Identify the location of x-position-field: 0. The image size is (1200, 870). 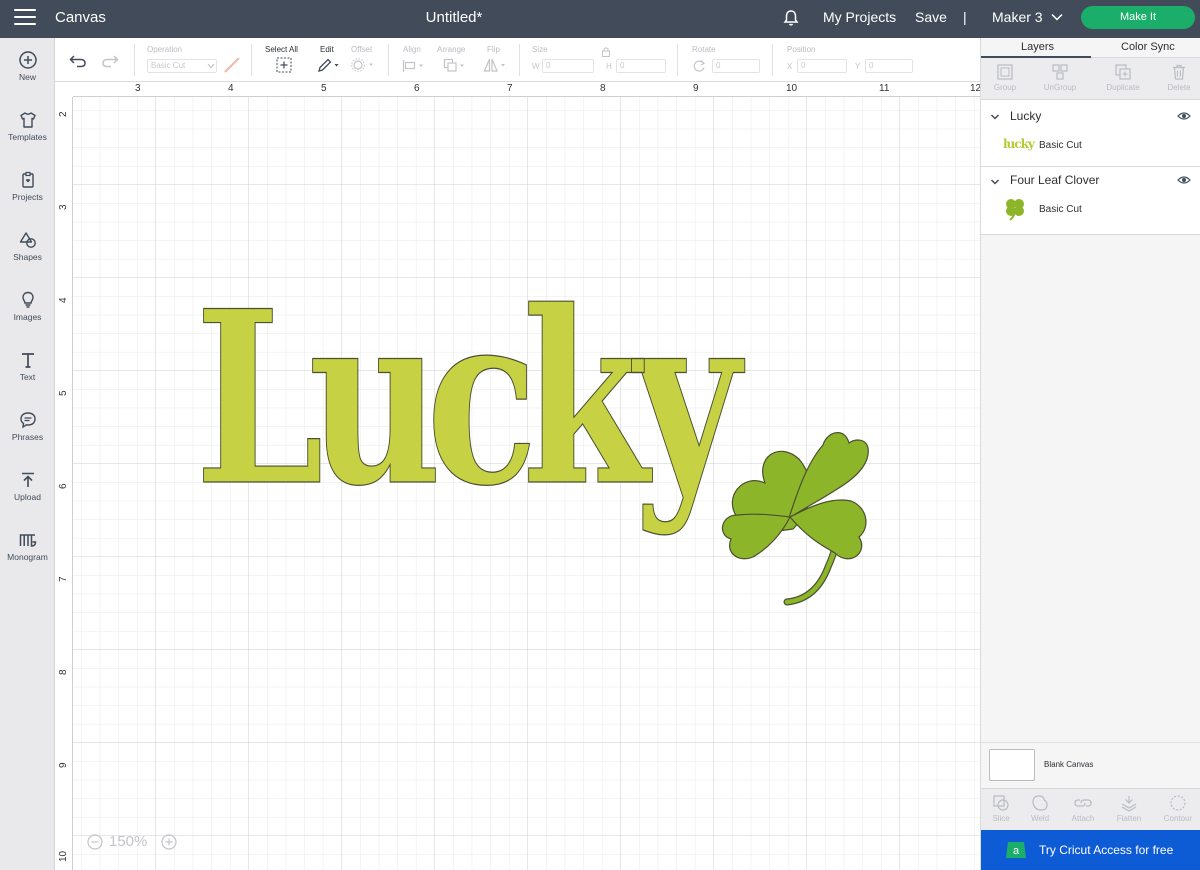
(822, 66).